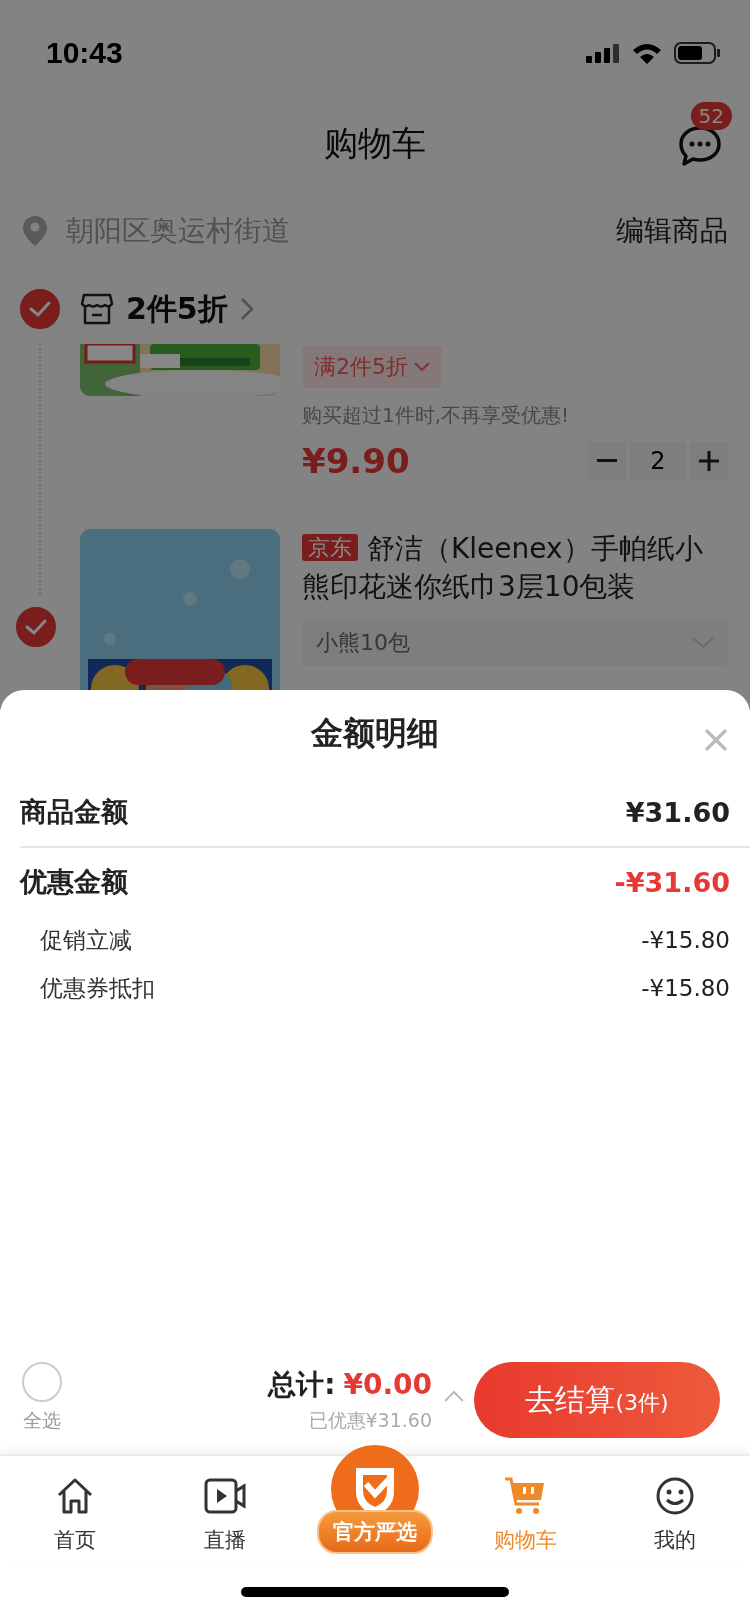 The width and height of the screenshot is (750, 1624). What do you see at coordinates (74, 882) in the screenshot?
I see `amount-label: 优惠金额` at bounding box center [74, 882].